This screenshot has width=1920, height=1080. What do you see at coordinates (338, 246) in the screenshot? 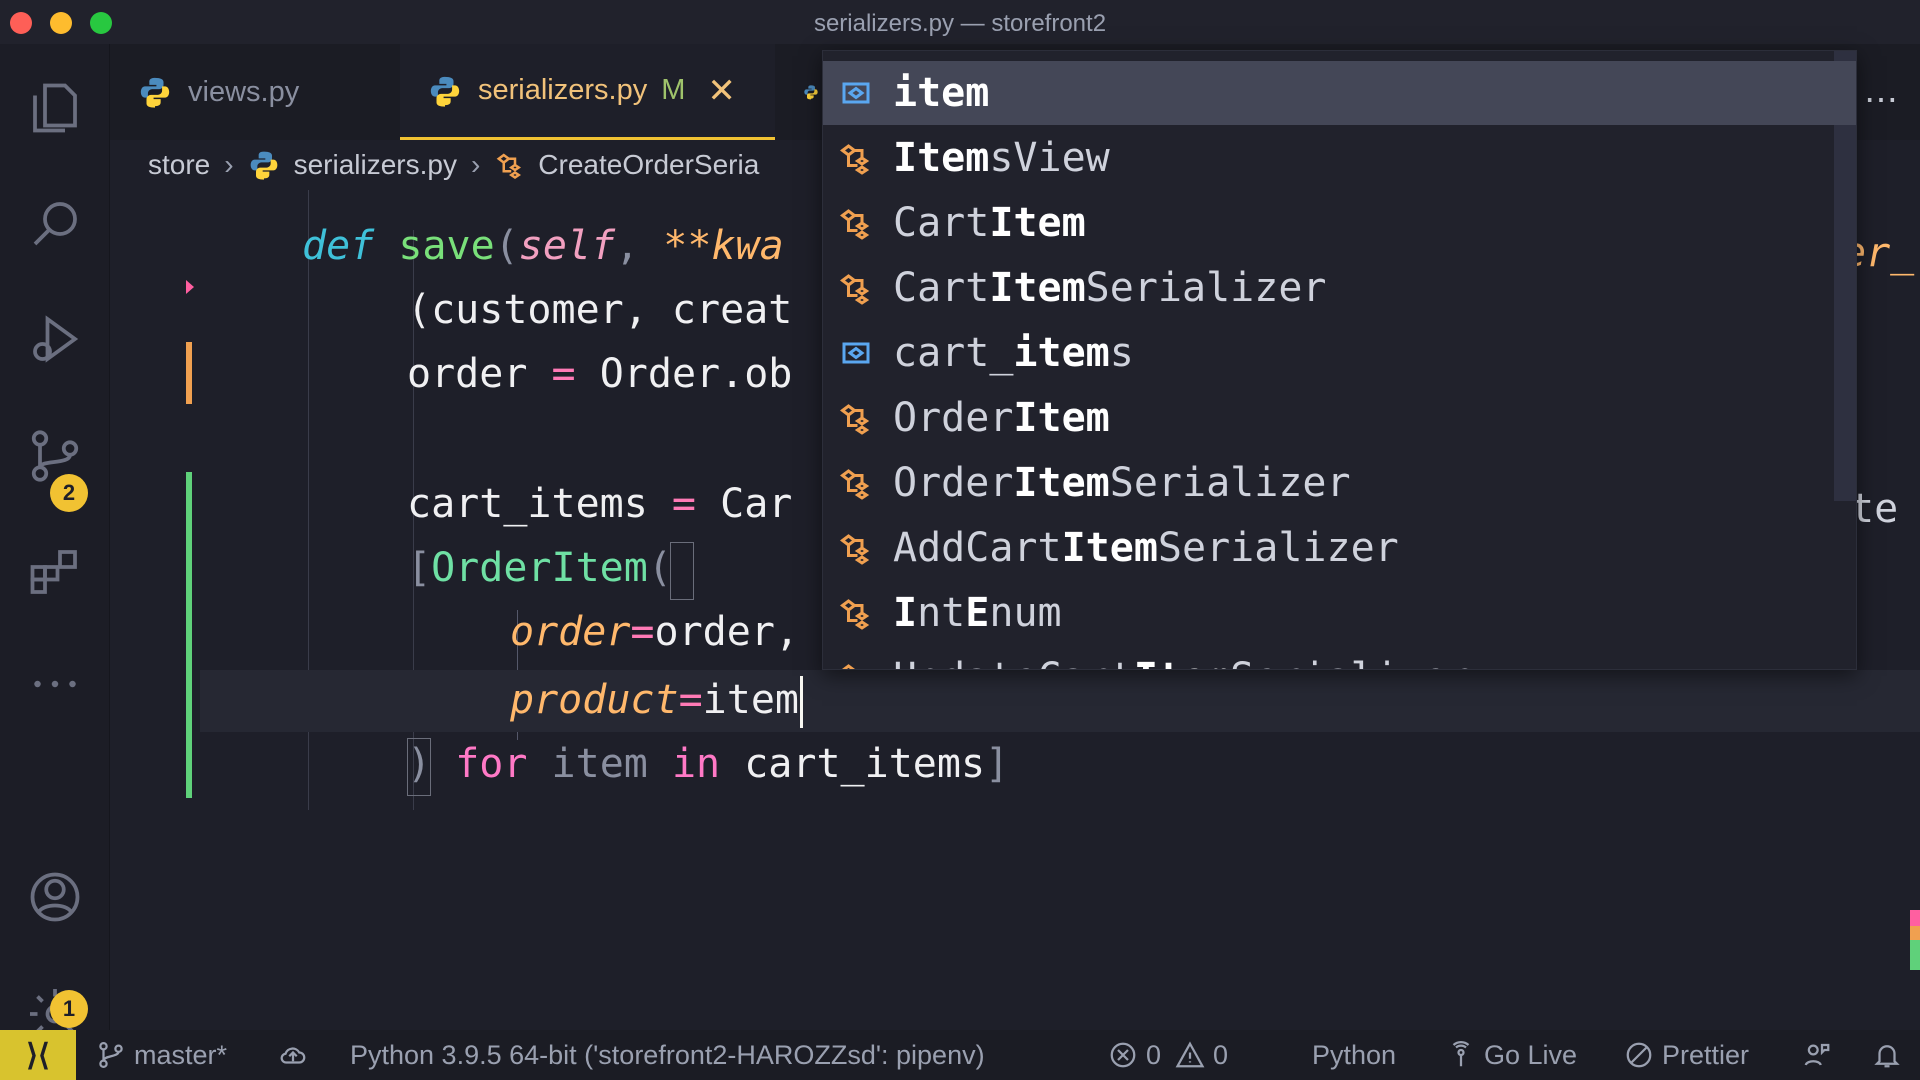
I see `def-keyword: def` at bounding box center [338, 246].